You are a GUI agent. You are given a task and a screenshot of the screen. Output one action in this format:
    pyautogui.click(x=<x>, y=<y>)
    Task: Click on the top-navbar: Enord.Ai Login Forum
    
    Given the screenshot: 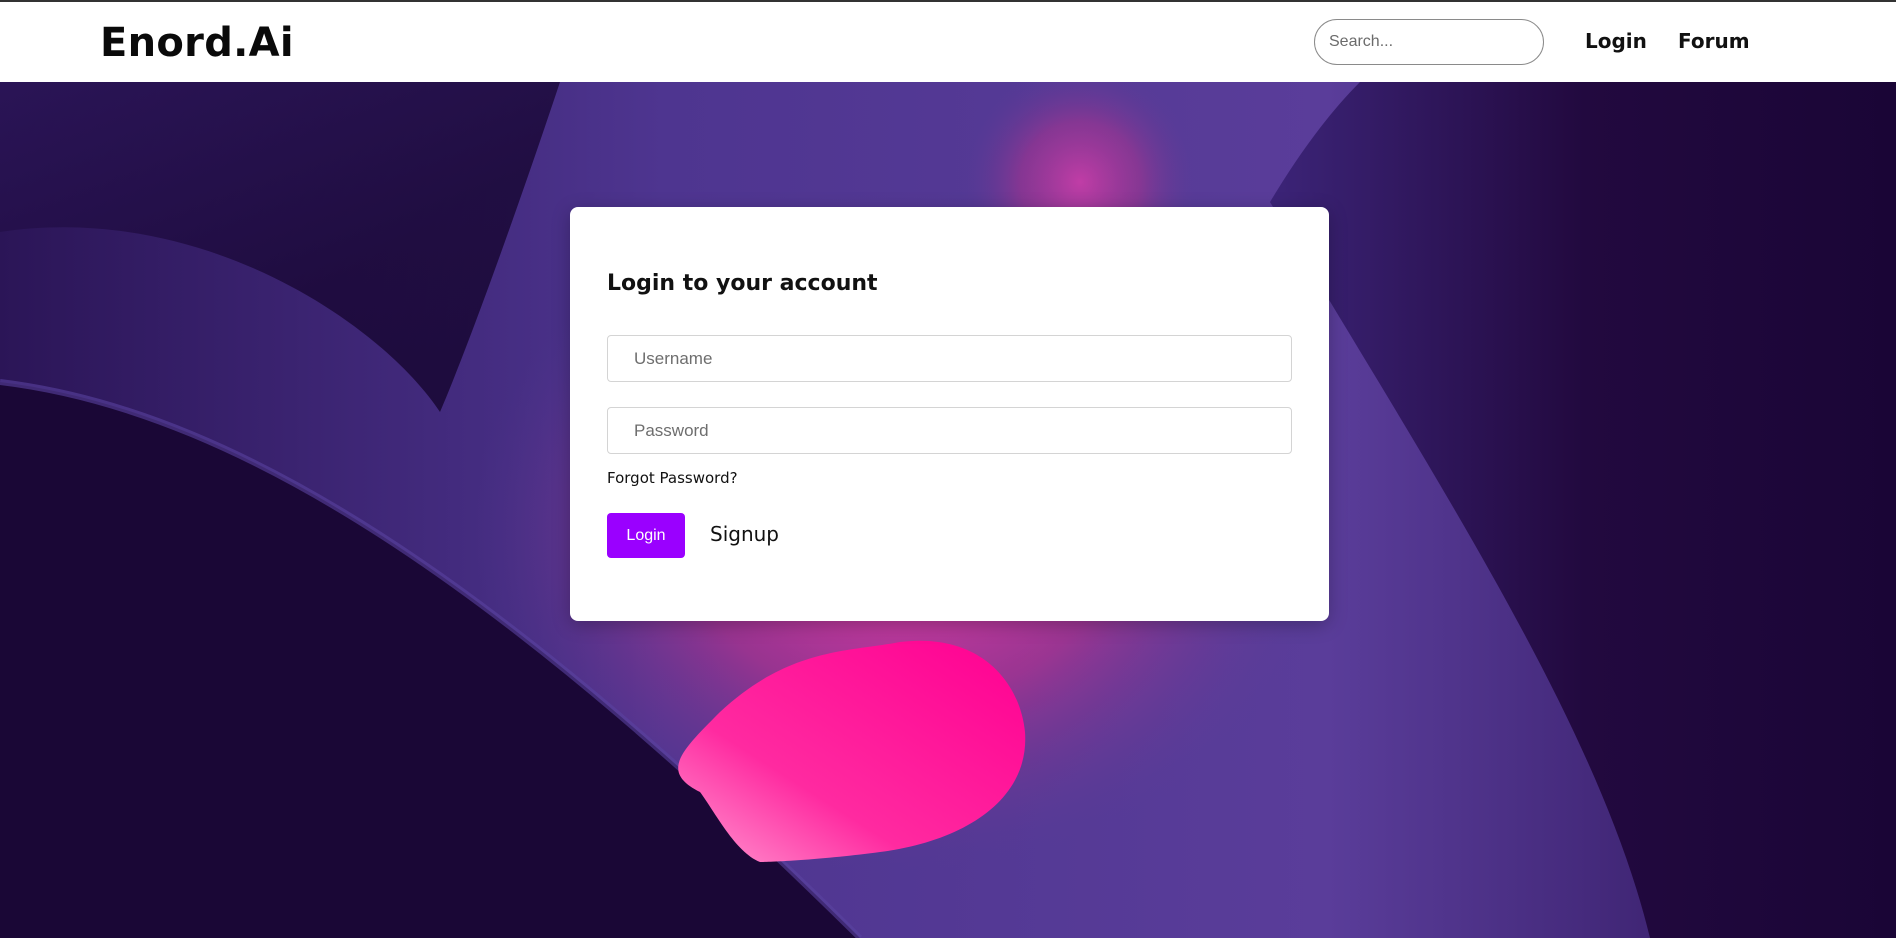 What is the action you would take?
    pyautogui.click(x=948, y=41)
    